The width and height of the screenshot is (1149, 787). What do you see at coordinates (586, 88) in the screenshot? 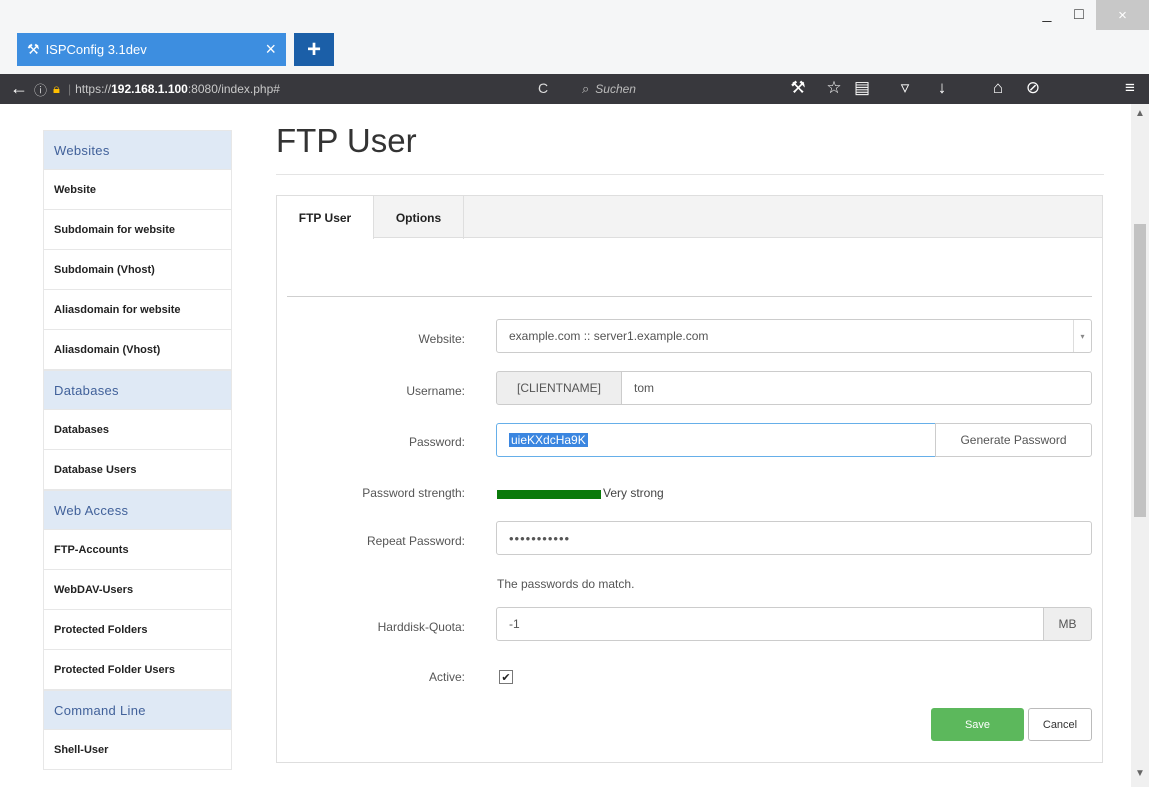
I see `search-icon: ⌕` at bounding box center [586, 88].